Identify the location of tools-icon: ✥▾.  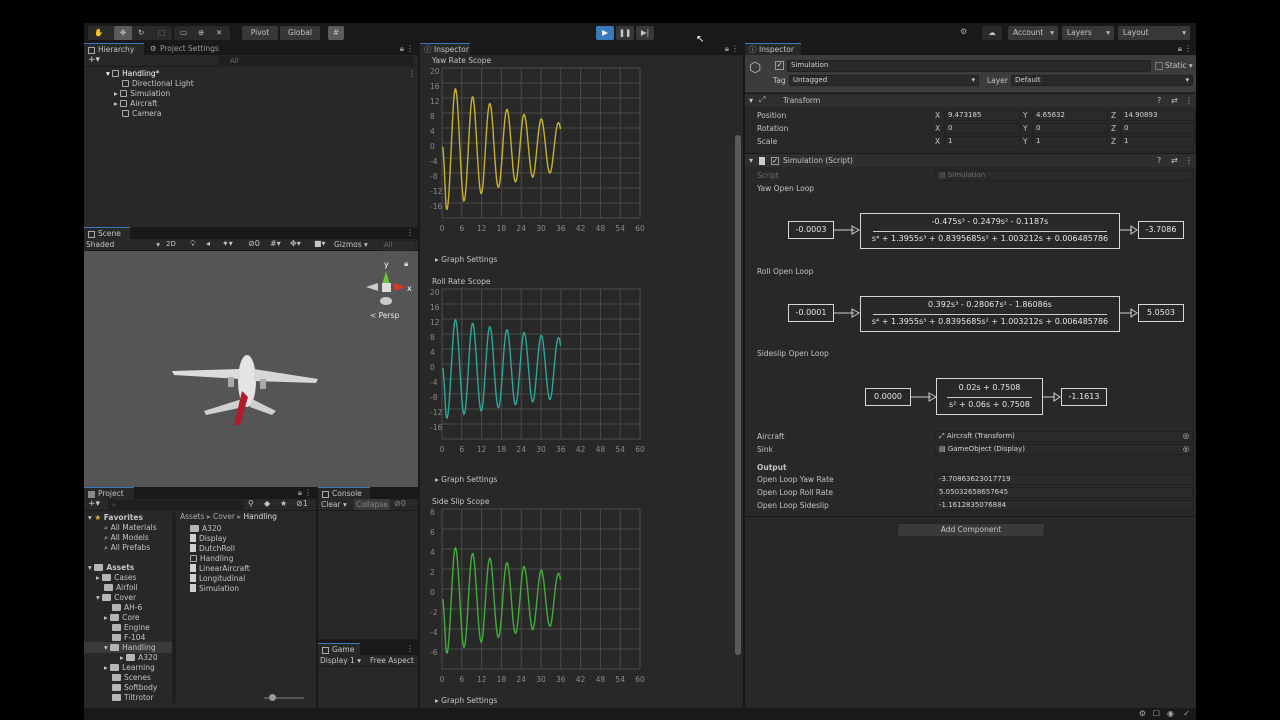
(295, 243).